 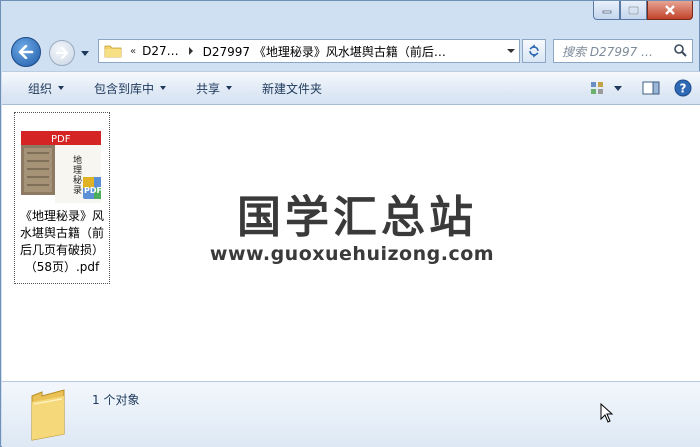 I want to click on forward-button, so click(x=62, y=53).